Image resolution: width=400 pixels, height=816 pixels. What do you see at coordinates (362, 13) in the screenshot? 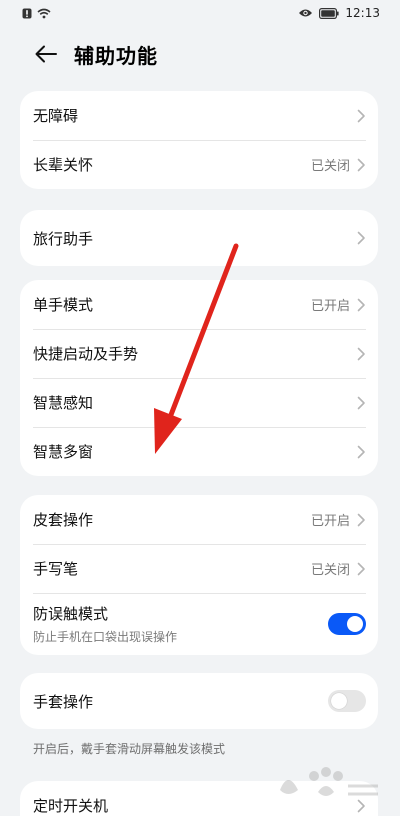
I see `status-time: 12:13` at bounding box center [362, 13].